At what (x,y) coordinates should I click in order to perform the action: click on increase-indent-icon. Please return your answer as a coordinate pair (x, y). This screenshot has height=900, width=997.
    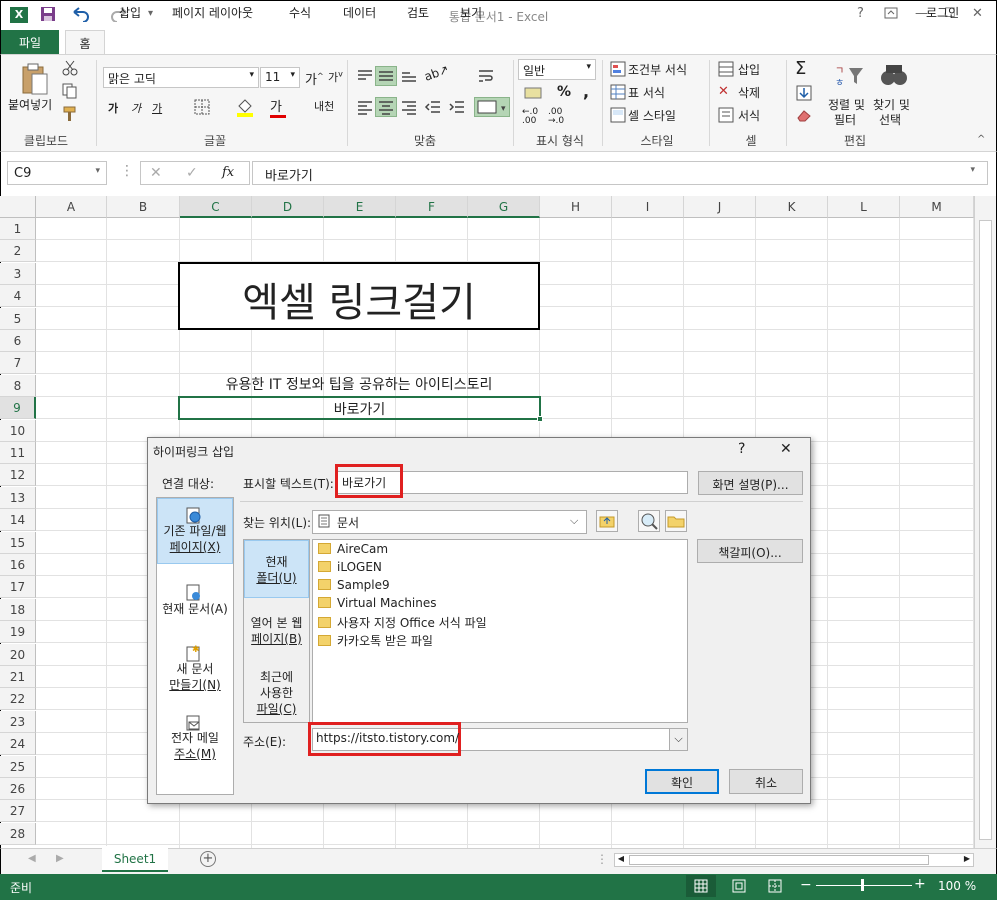
    Looking at the image, I should click on (457, 108).